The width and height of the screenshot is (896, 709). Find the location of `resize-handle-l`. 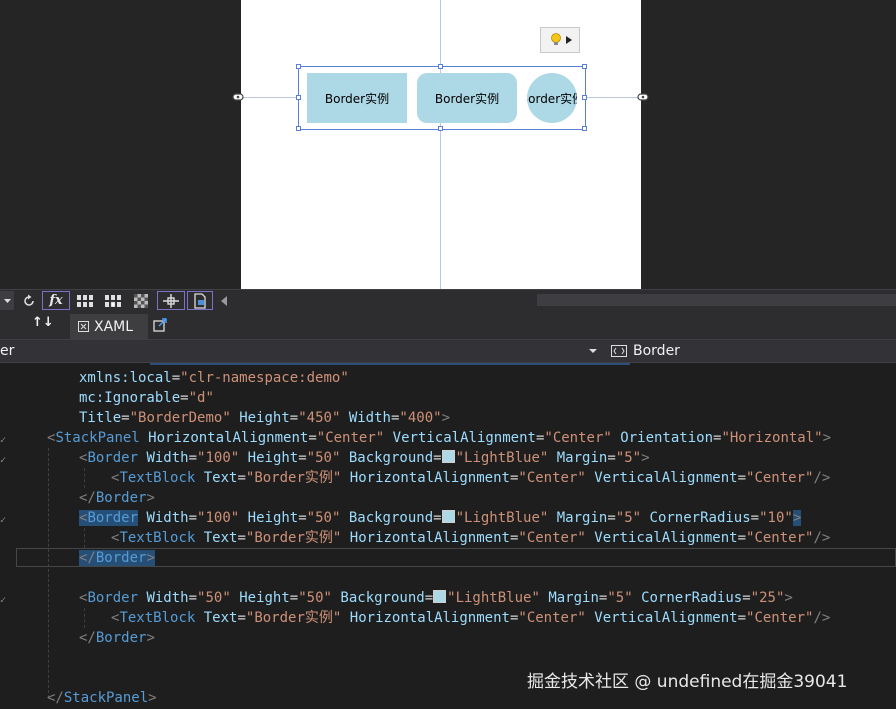

resize-handle-l is located at coordinates (298, 97).